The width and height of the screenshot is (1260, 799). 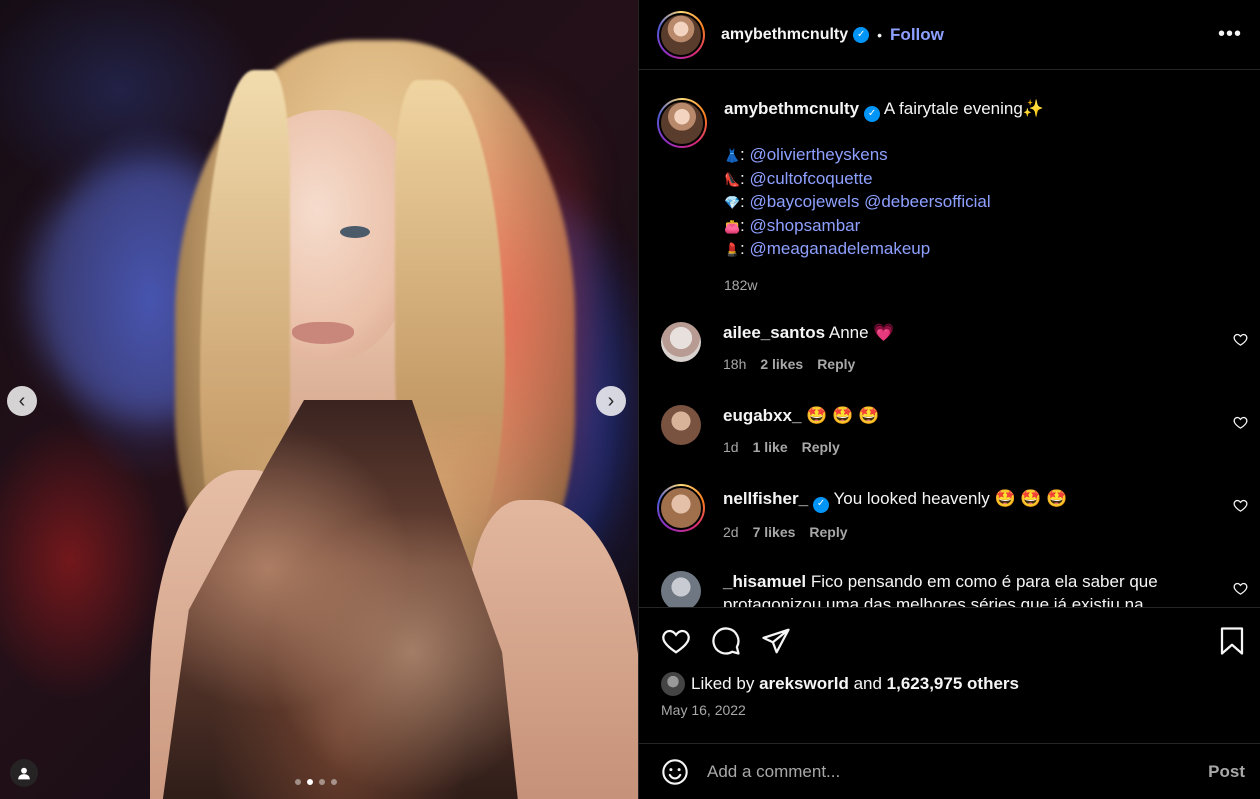 I want to click on credit-emoji: 👗, so click(x=732, y=156).